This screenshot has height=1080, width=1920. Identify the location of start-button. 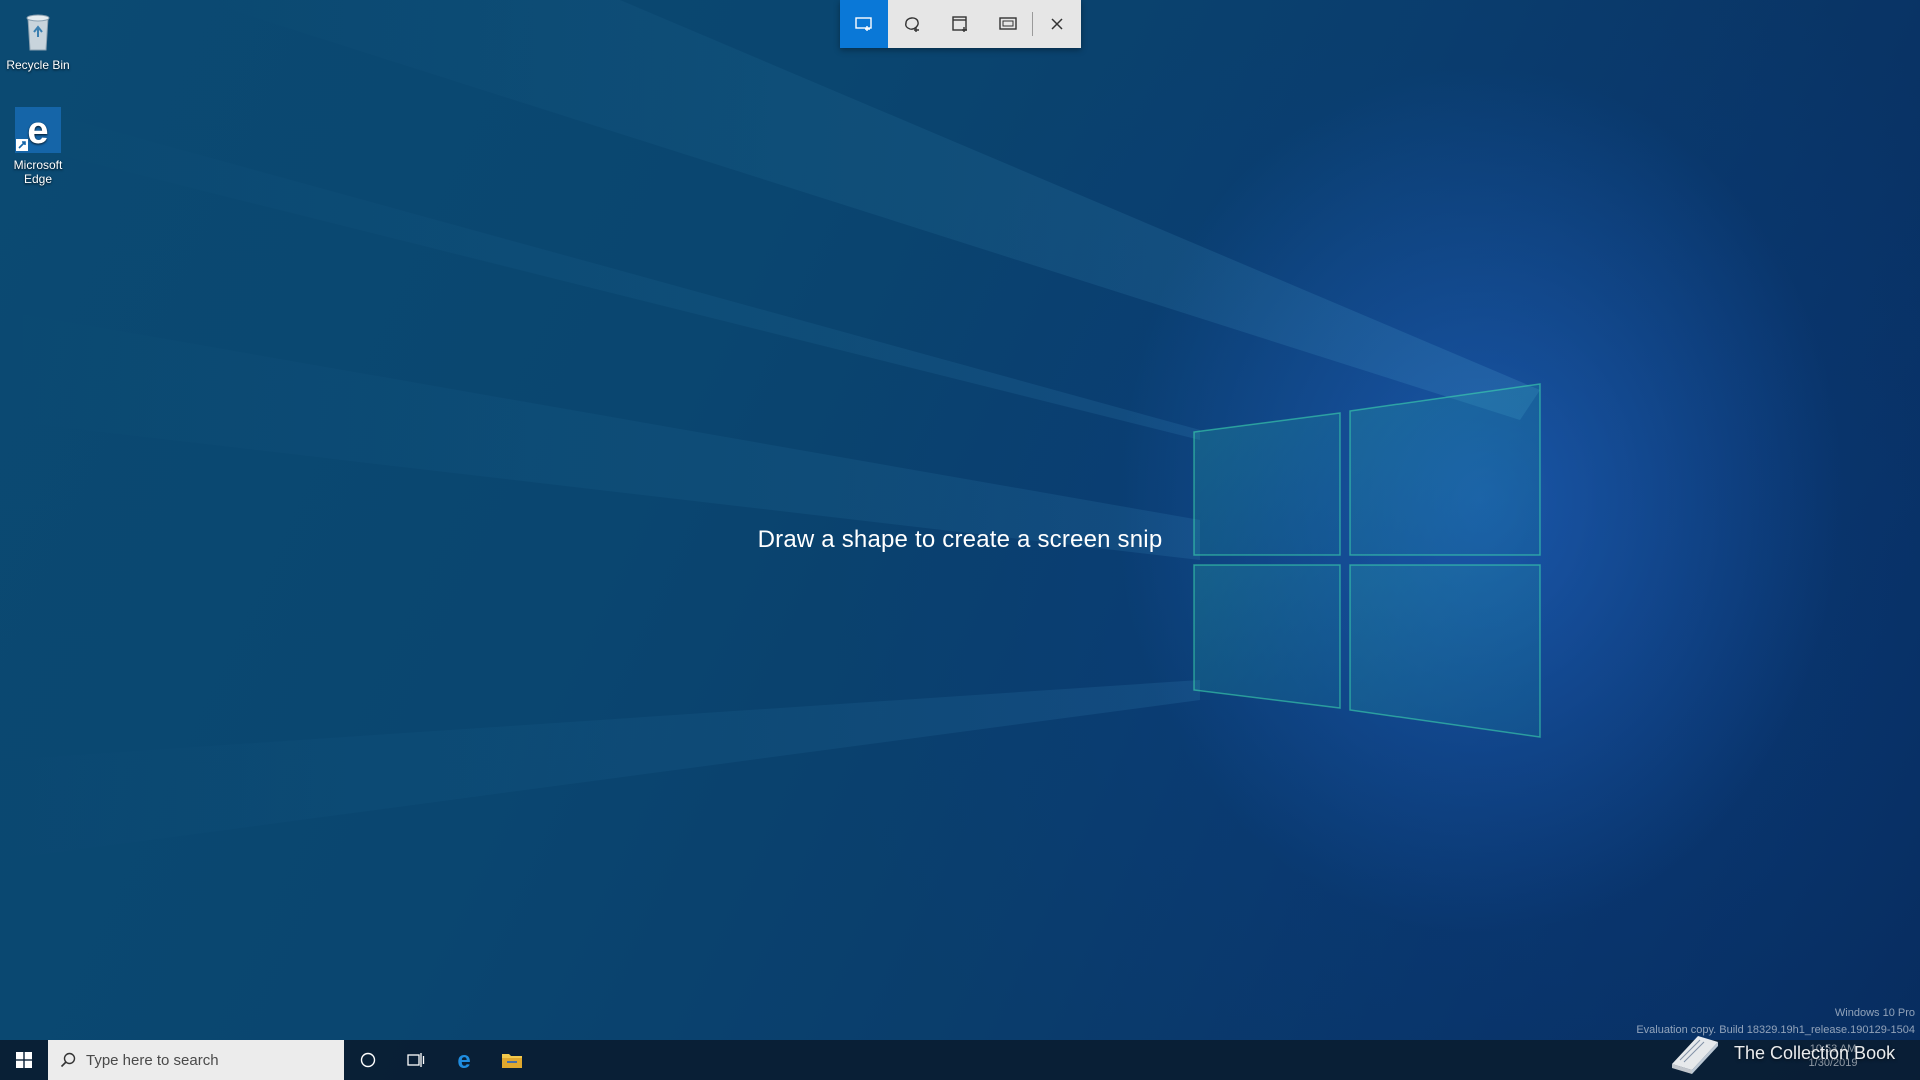
(24, 1060).